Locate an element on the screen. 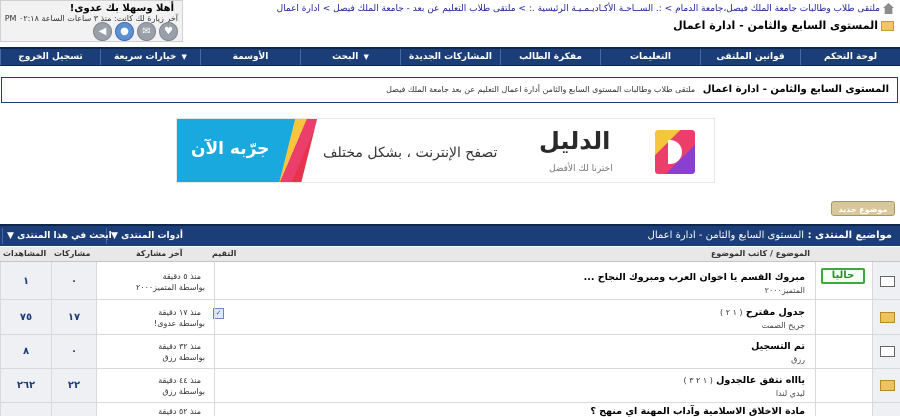 This screenshot has width=900, height=417. thread-status: حاليا is located at coordinates (843, 280).